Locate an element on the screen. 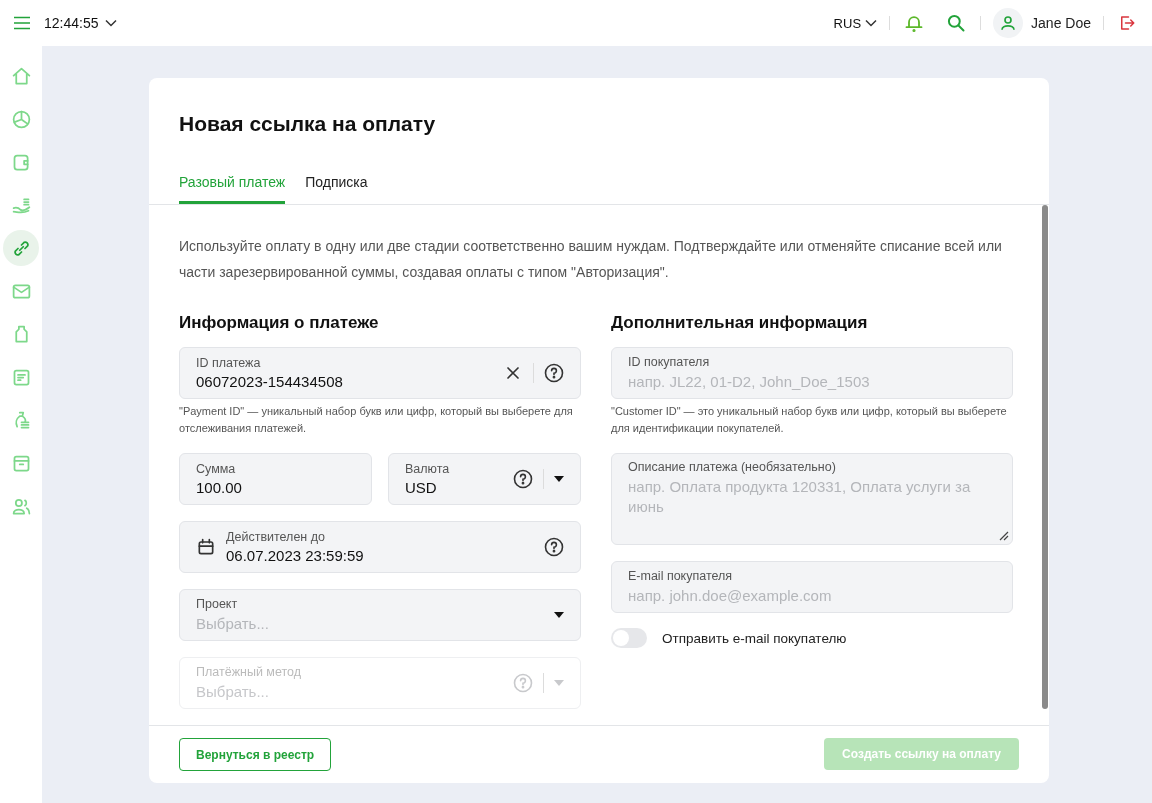 The height and width of the screenshot is (803, 1152). field-label: Валюта is located at coordinates (428, 469).